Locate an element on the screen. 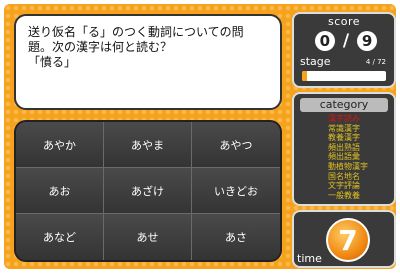 This screenshot has height=273, width=400. category-item: 頻出語彙 is located at coordinates (344, 157).